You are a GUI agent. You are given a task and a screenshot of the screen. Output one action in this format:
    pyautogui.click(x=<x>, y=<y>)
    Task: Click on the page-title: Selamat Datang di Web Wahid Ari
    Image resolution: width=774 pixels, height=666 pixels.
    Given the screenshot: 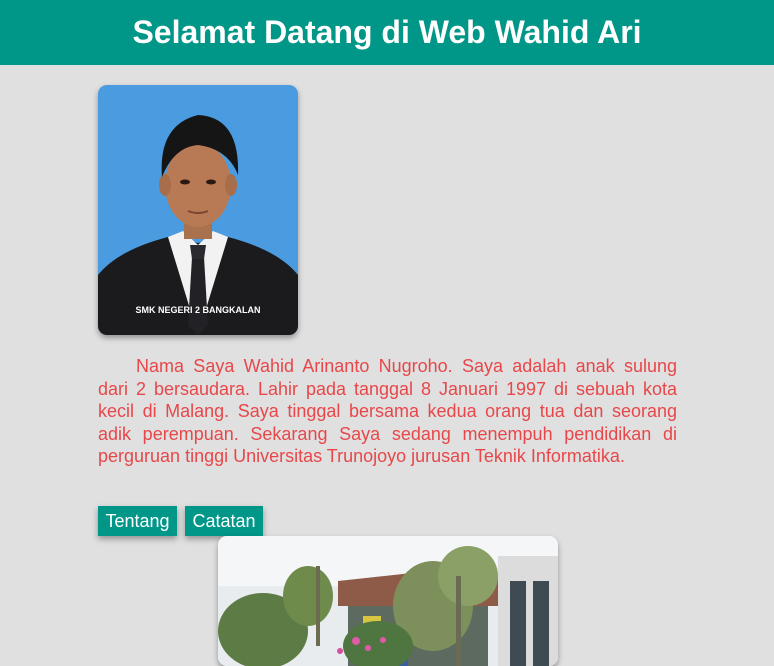 What is the action you would take?
    pyautogui.click(x=387, y=32)
    